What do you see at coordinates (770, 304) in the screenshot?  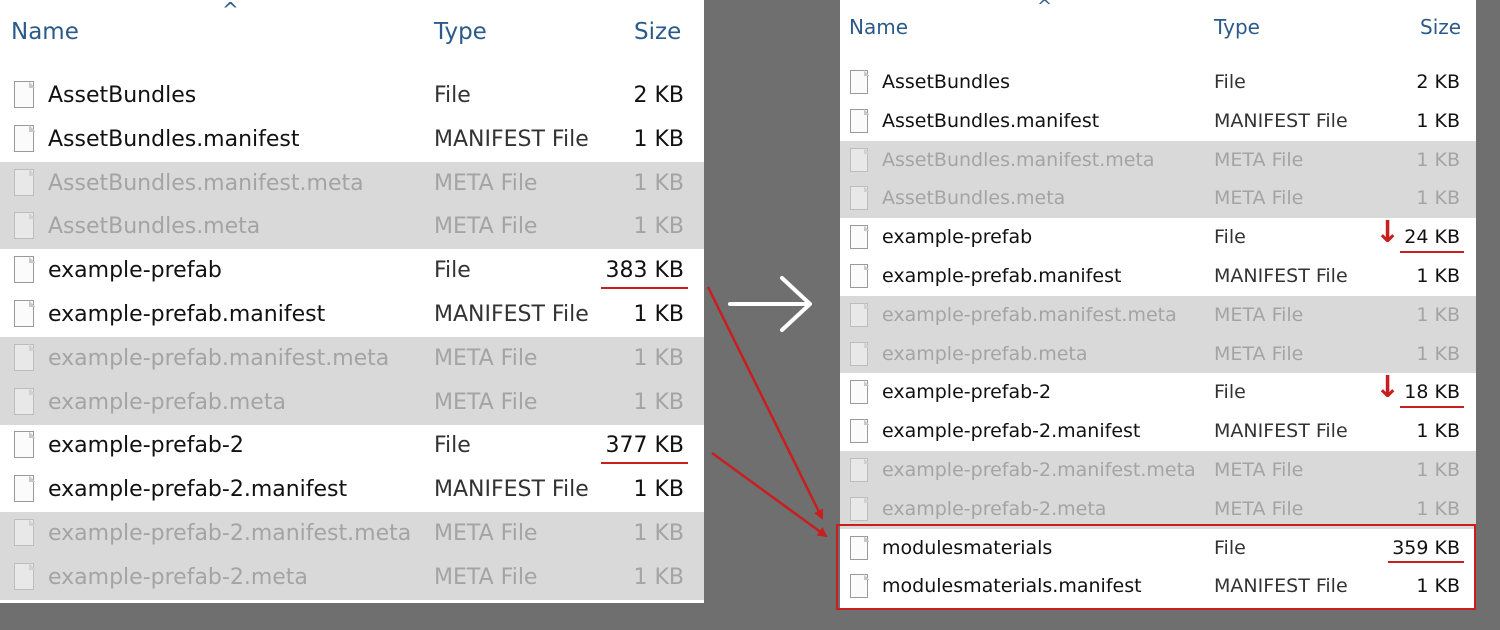 I see `arrow-right-icon` at bounding box center [770, 304].